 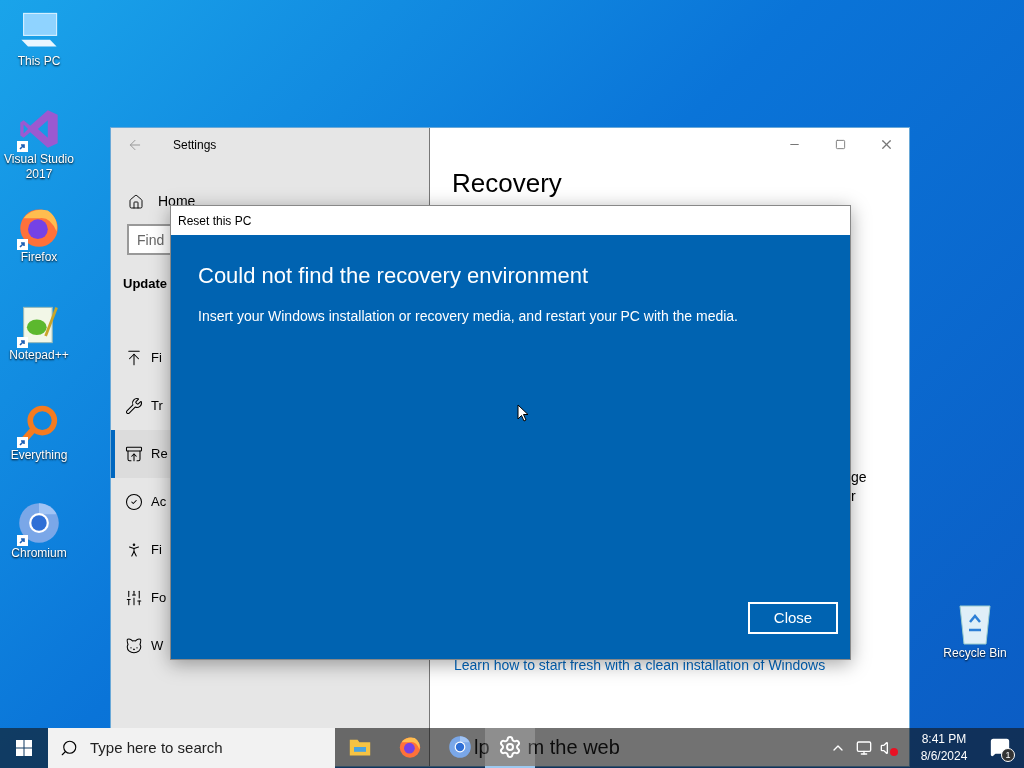 I want to click on settings-text: ge, so click(x=859, y=477).